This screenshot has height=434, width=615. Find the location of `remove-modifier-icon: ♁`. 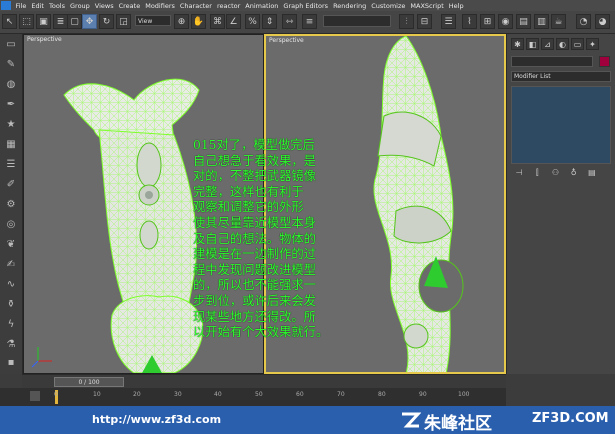

remove-modifier-icon: ♁ is located at coordinates (574, 172).